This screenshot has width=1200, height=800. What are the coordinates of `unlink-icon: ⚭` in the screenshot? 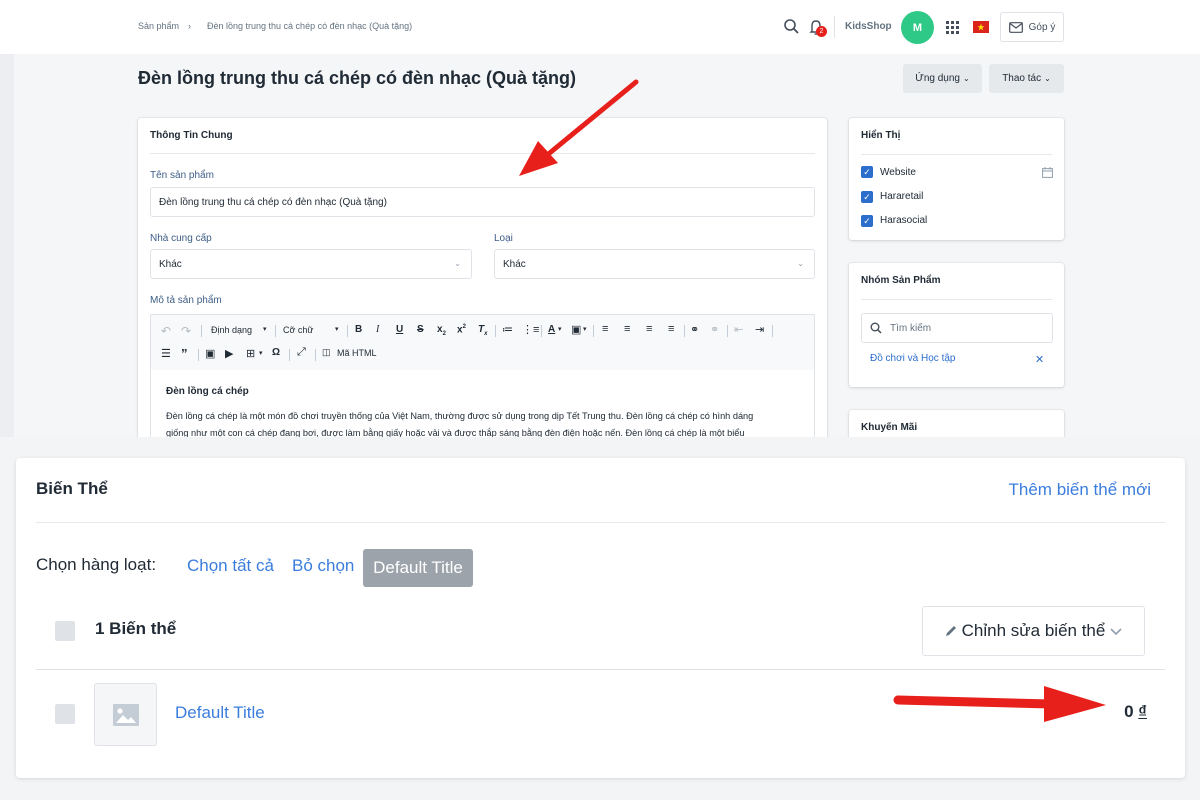 It's located at (714, 329).